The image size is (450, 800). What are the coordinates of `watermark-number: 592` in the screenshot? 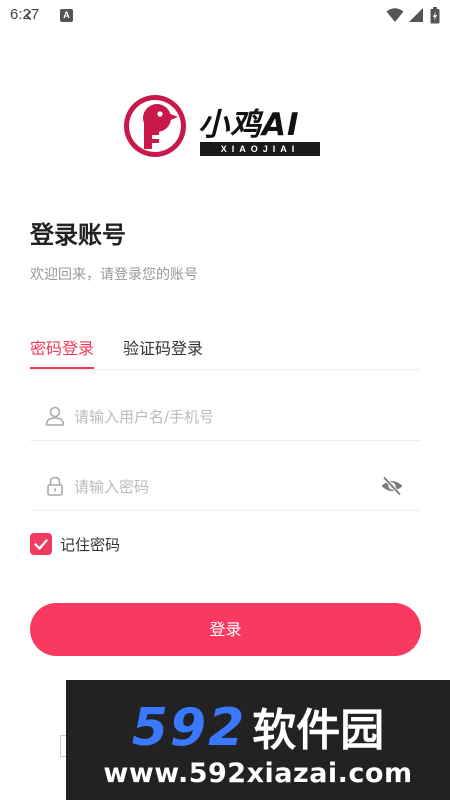 It's located at (189, 728).